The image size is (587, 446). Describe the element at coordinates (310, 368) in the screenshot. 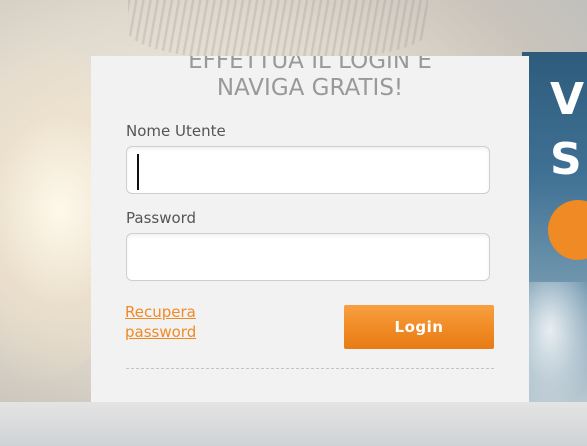

I see `form-divider` at that location.